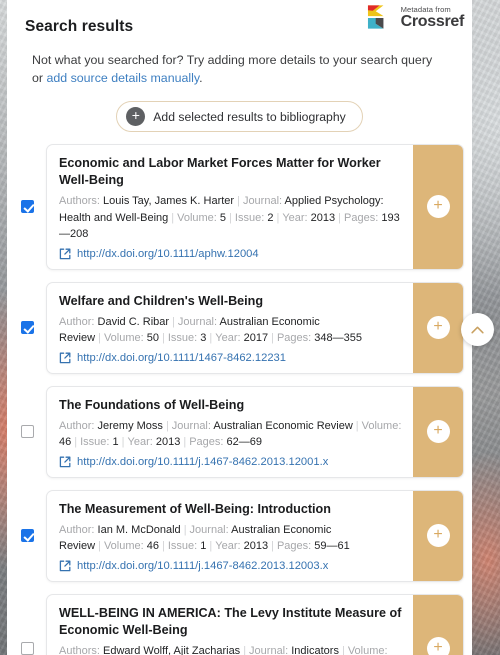  Describe the element at coordinates (122, 78) in the screenshot. I see `add-source-manually-link: add source details manually` at that location.